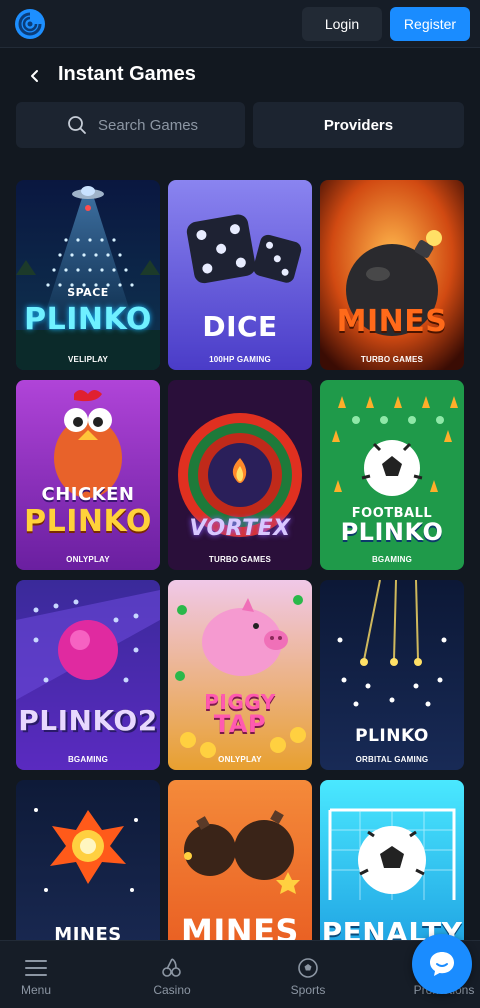 Image resolution: width=480 pixels, height=1008 pixels. I want to click on search-icon, so click(77, 125).